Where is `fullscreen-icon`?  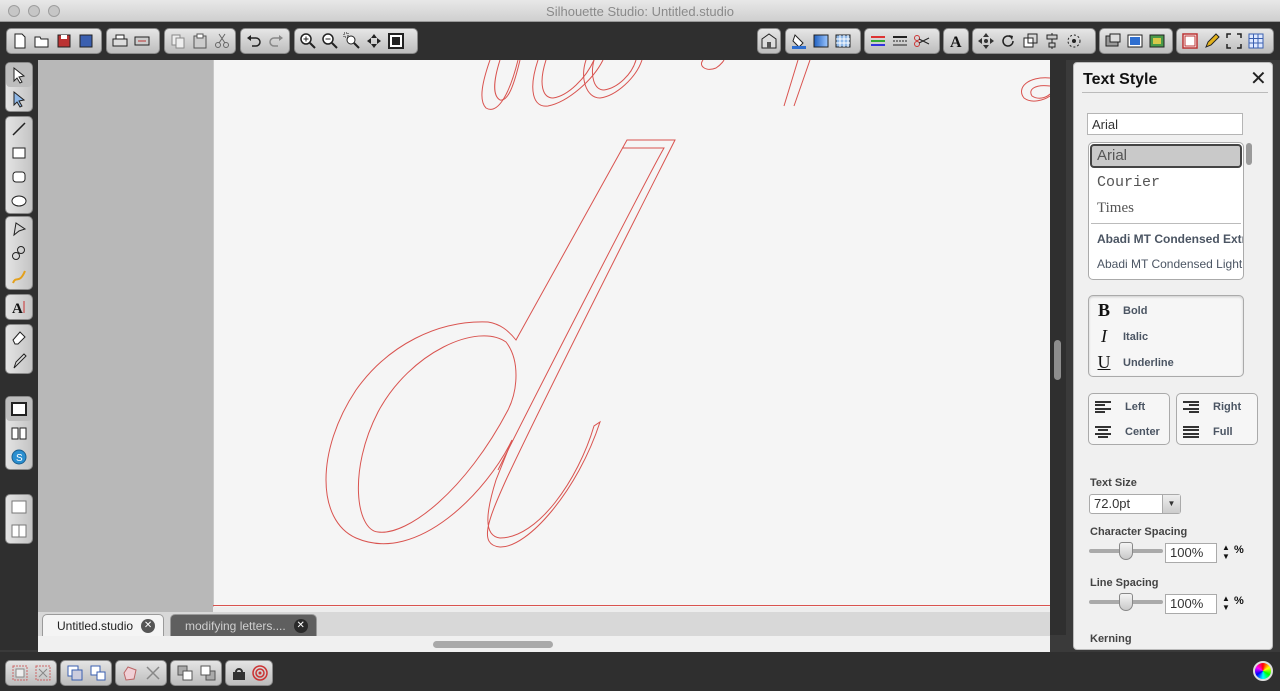
fullscreen-icon is located at coordinates (1234, 41).